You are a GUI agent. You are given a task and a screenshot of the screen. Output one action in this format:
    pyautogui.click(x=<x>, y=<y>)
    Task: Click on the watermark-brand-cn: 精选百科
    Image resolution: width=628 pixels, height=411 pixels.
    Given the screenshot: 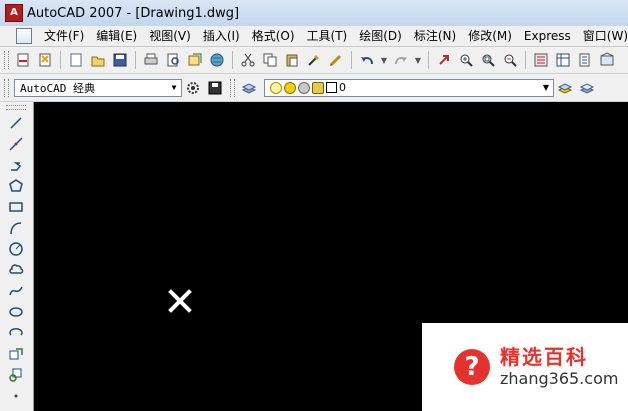 What is the action you would take?
    pyautogui.click(x=544, y=357)
    